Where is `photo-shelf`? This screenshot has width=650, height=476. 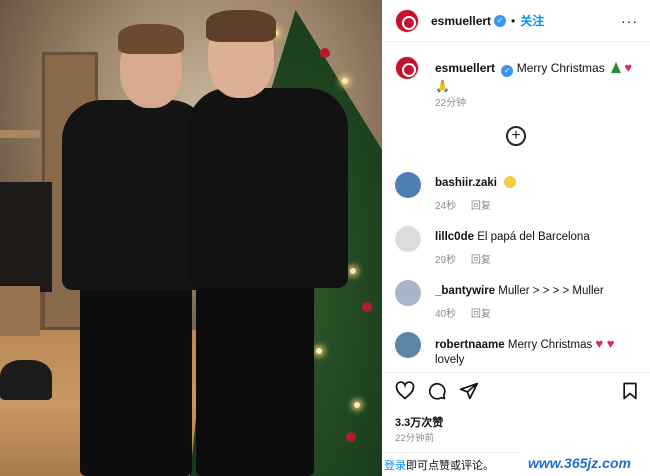
photo-shelf is located at coordinates (20, 134).